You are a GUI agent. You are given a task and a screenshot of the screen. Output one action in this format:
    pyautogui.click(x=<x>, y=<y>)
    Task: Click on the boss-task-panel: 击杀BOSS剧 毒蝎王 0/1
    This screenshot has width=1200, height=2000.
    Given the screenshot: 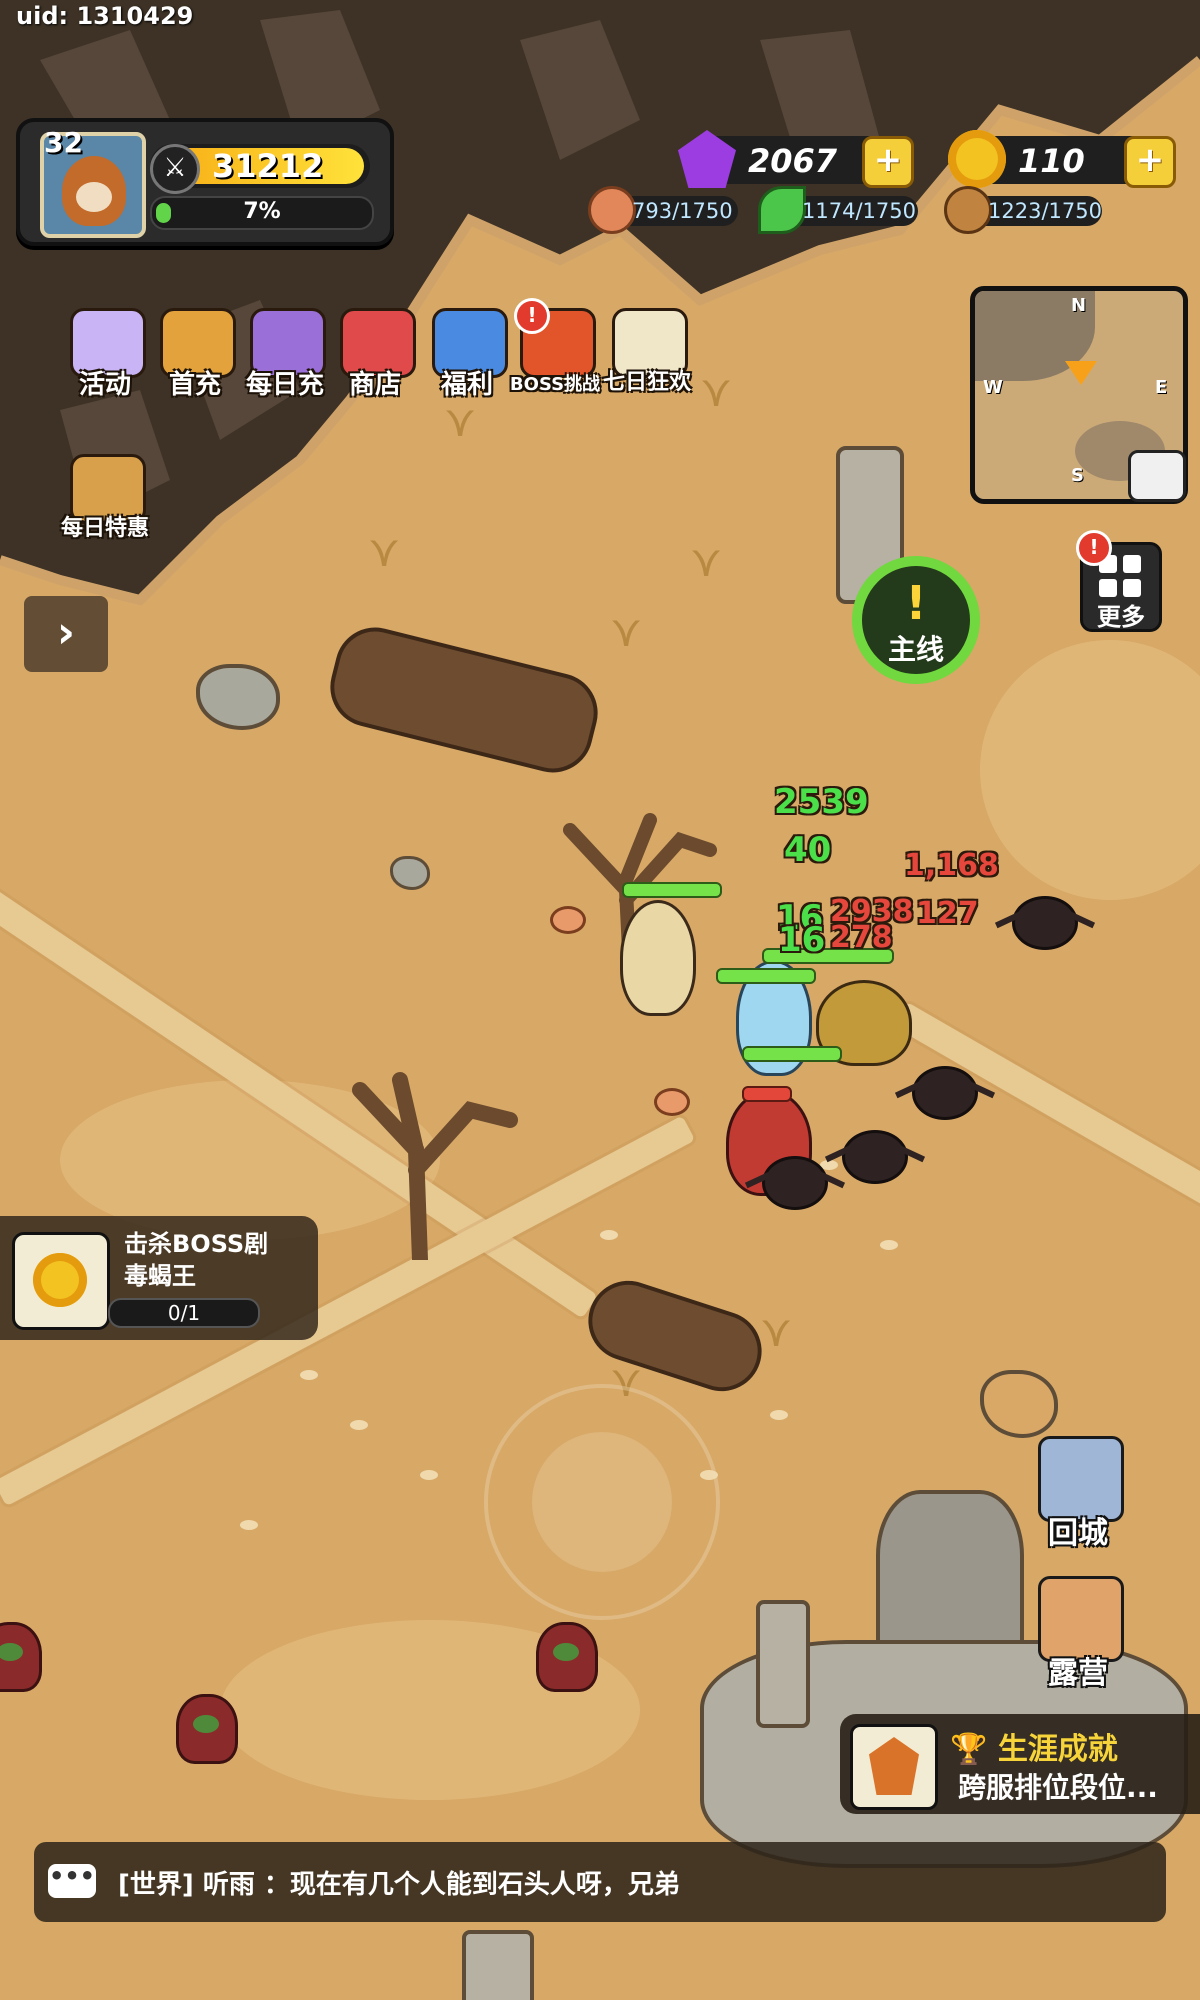 What is the action you would take?
    pyautogui.click(x=159, y=1278)
    